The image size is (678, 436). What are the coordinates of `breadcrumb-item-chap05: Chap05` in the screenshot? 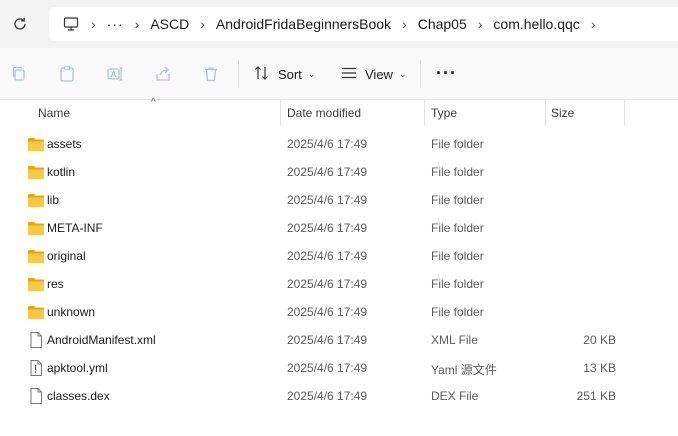 It's located at (442, 24).